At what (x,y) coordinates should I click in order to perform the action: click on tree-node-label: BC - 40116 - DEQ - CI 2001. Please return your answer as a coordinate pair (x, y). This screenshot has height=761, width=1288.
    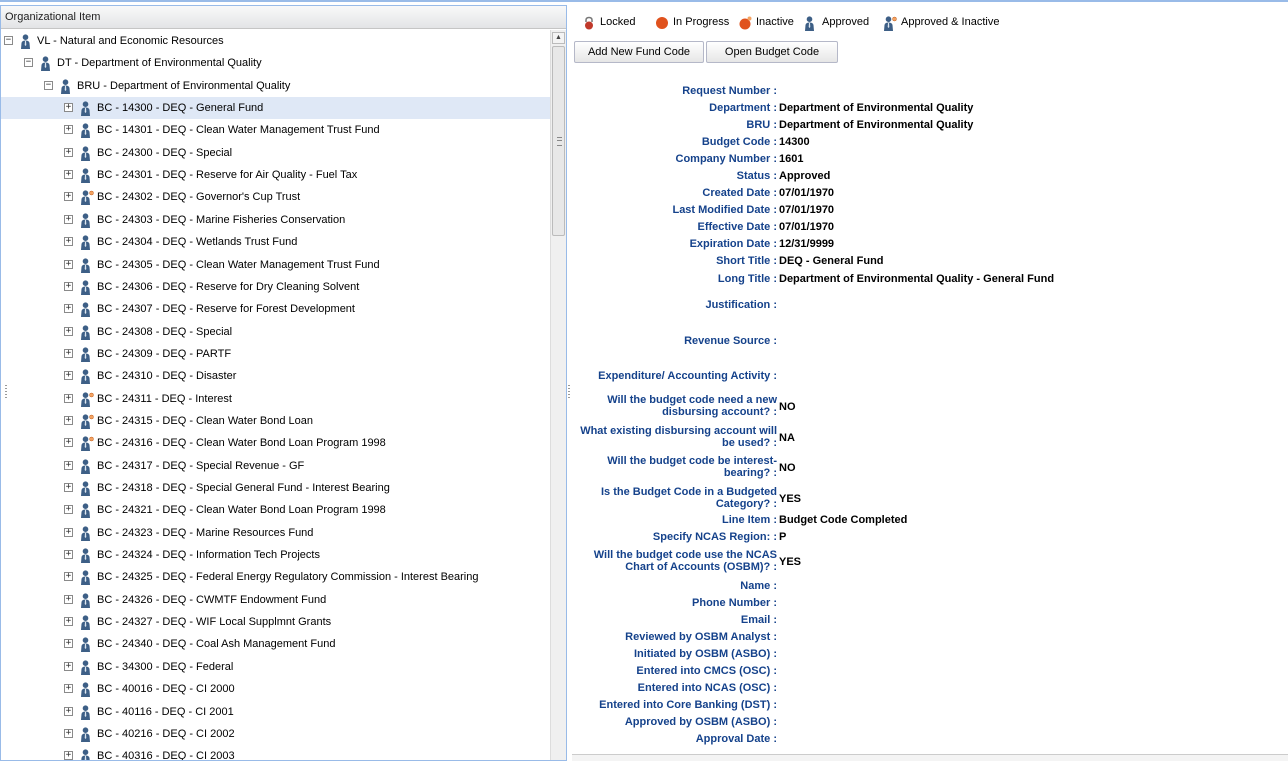
    Looking at the image, I should click on (165, 712).